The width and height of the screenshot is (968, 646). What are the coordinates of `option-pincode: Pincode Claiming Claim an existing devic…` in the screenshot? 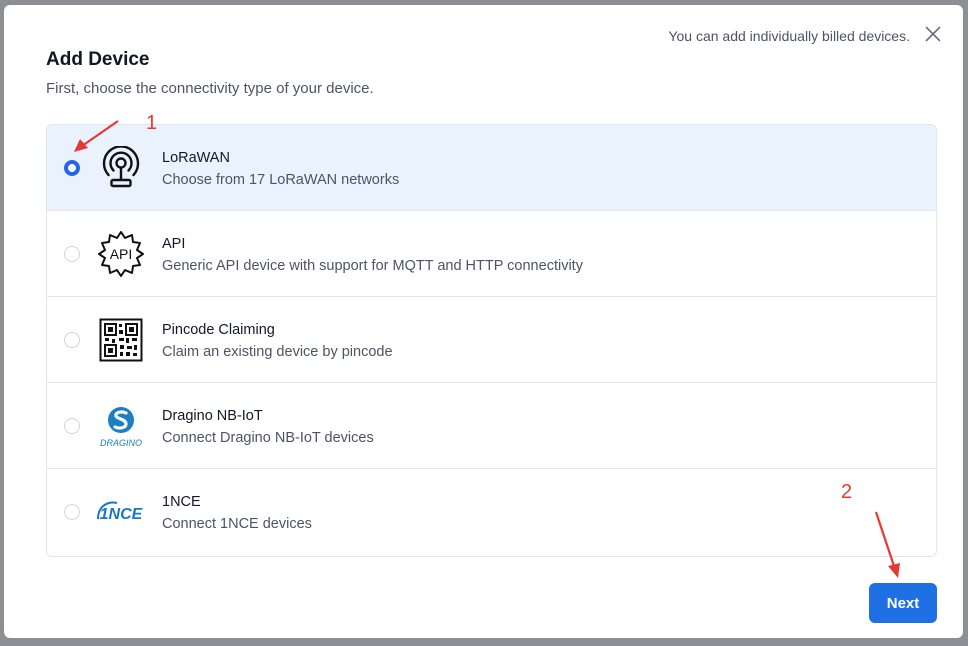 It's located at (491, 340).